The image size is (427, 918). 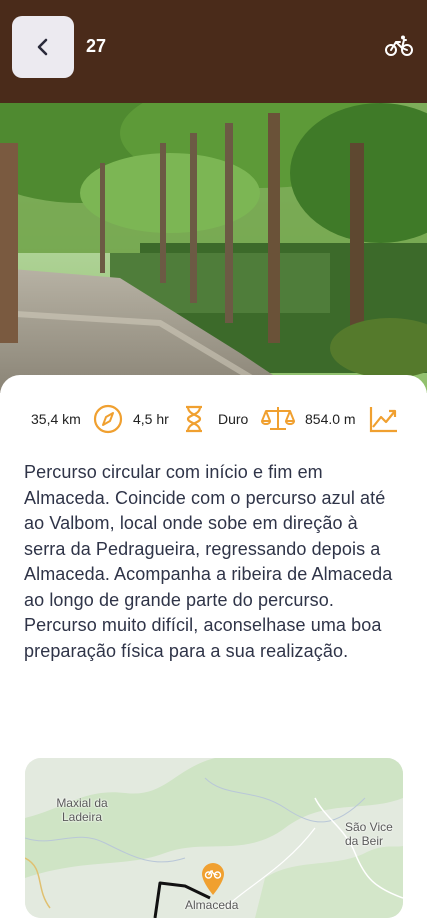 What do you see at coordinates (369, 834) in the screenshot?
I see `map-label-sao-vicente: São Vice da Beir` at bounding box center [369, 834].